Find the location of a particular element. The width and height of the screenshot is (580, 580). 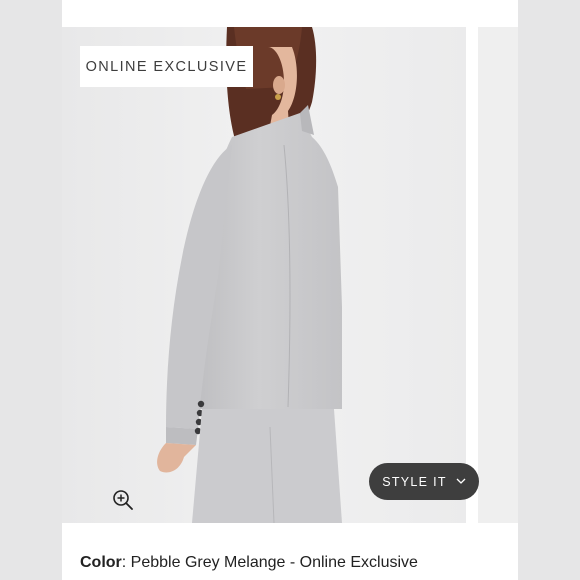

color-label: Color is located at coordinates (101, 562).